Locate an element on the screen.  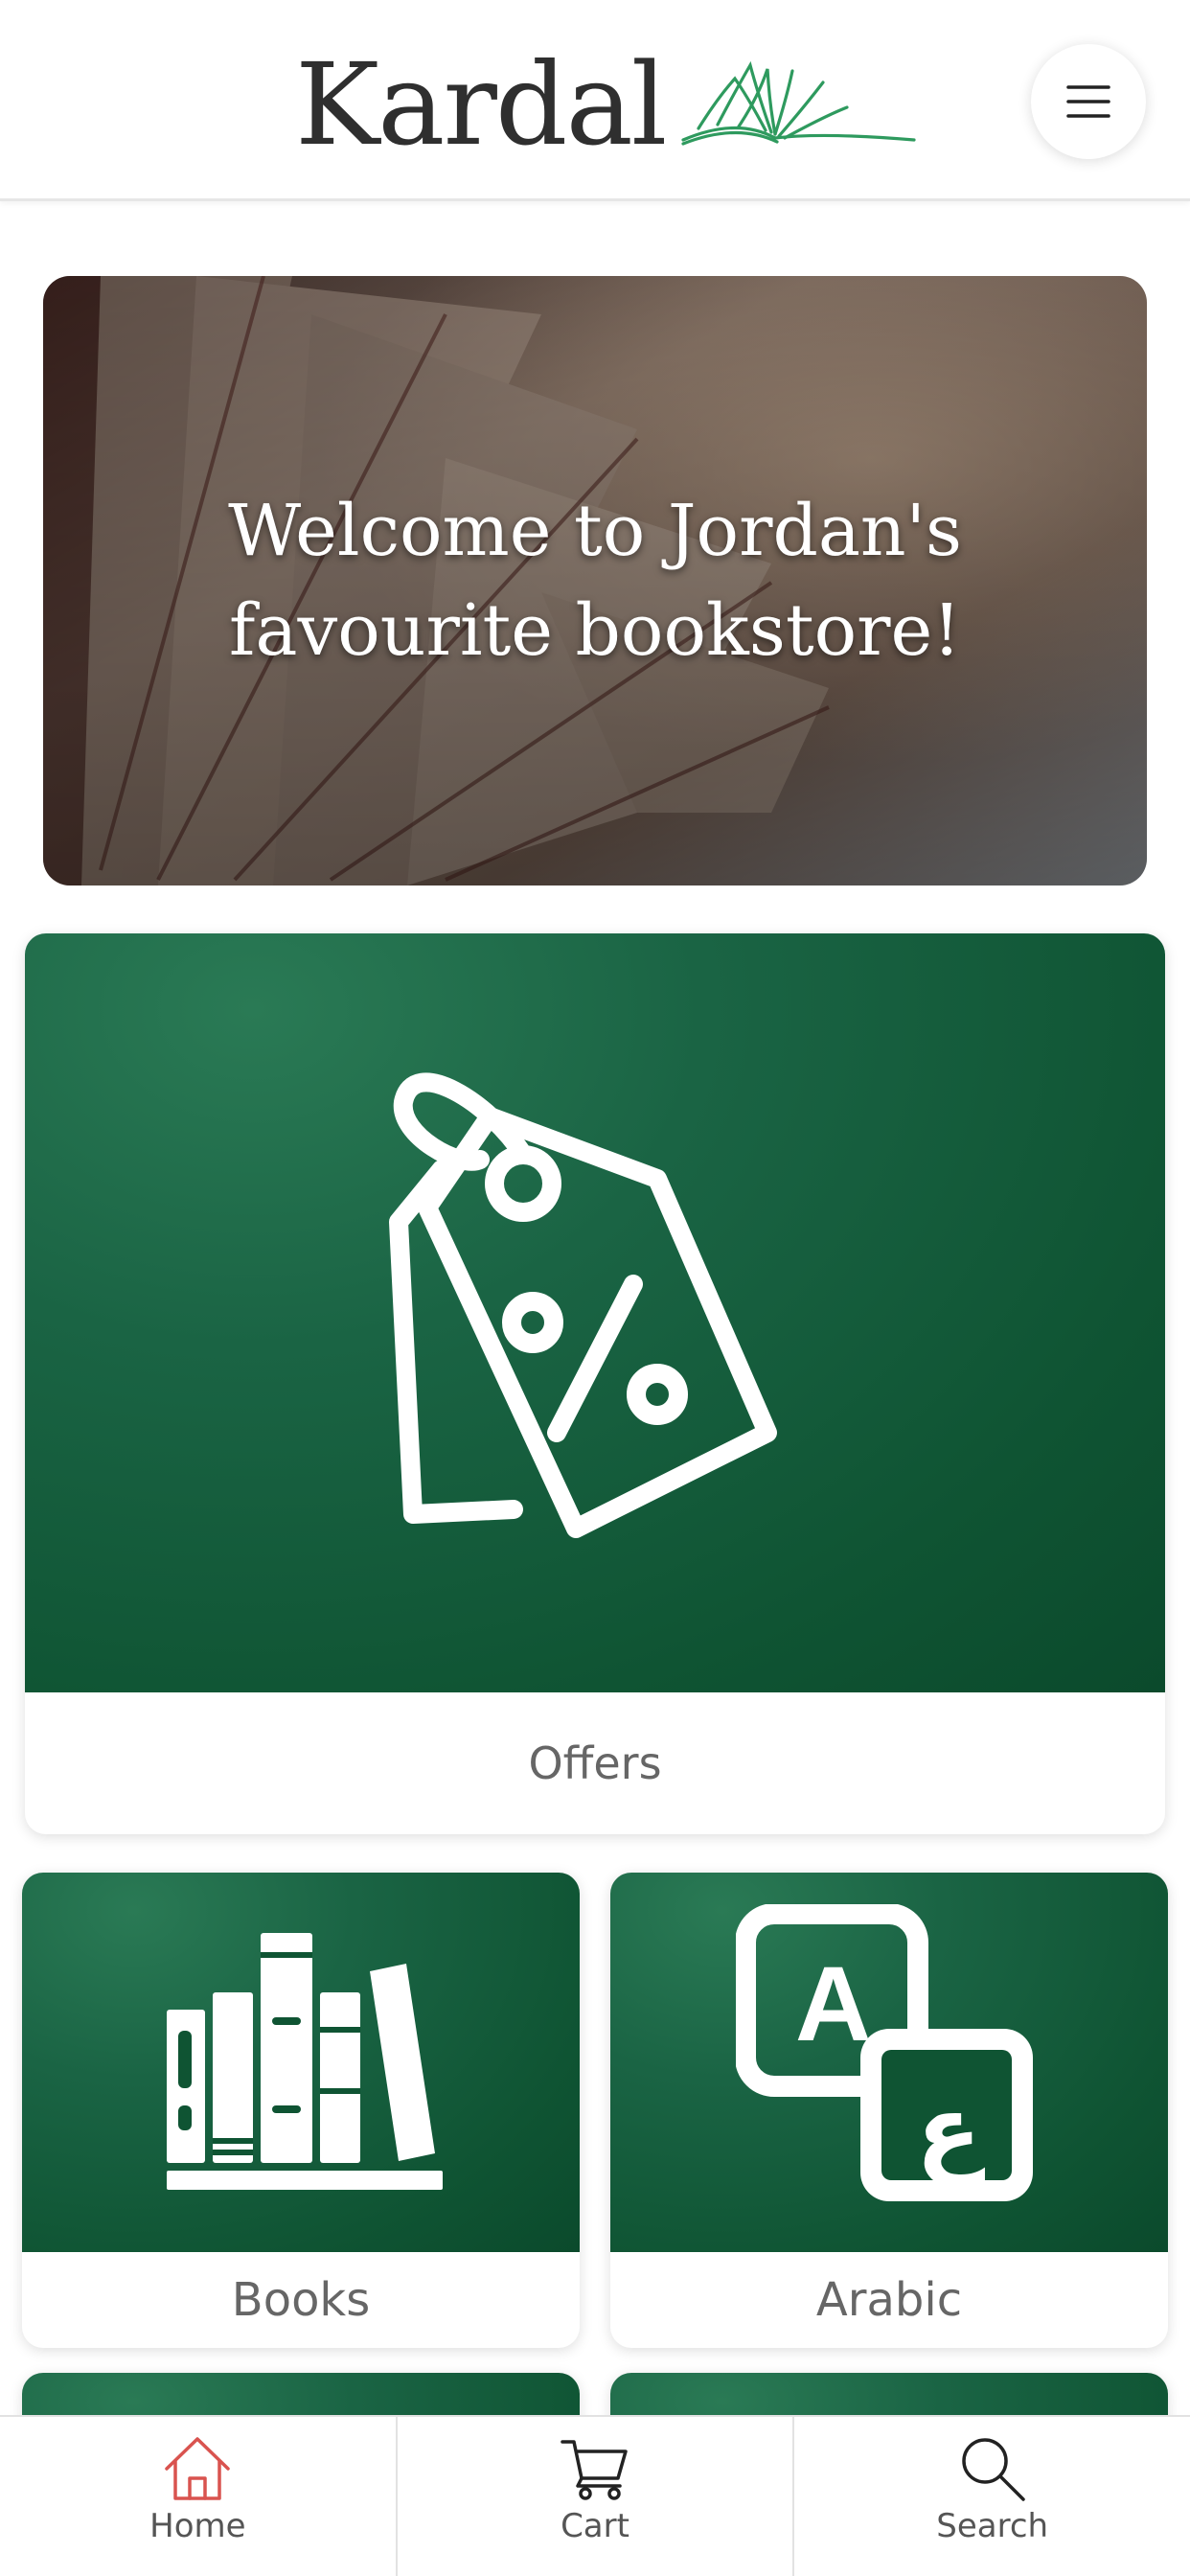
bottom-navigation: Home Cart Search is located at coordinates (595, 2495).